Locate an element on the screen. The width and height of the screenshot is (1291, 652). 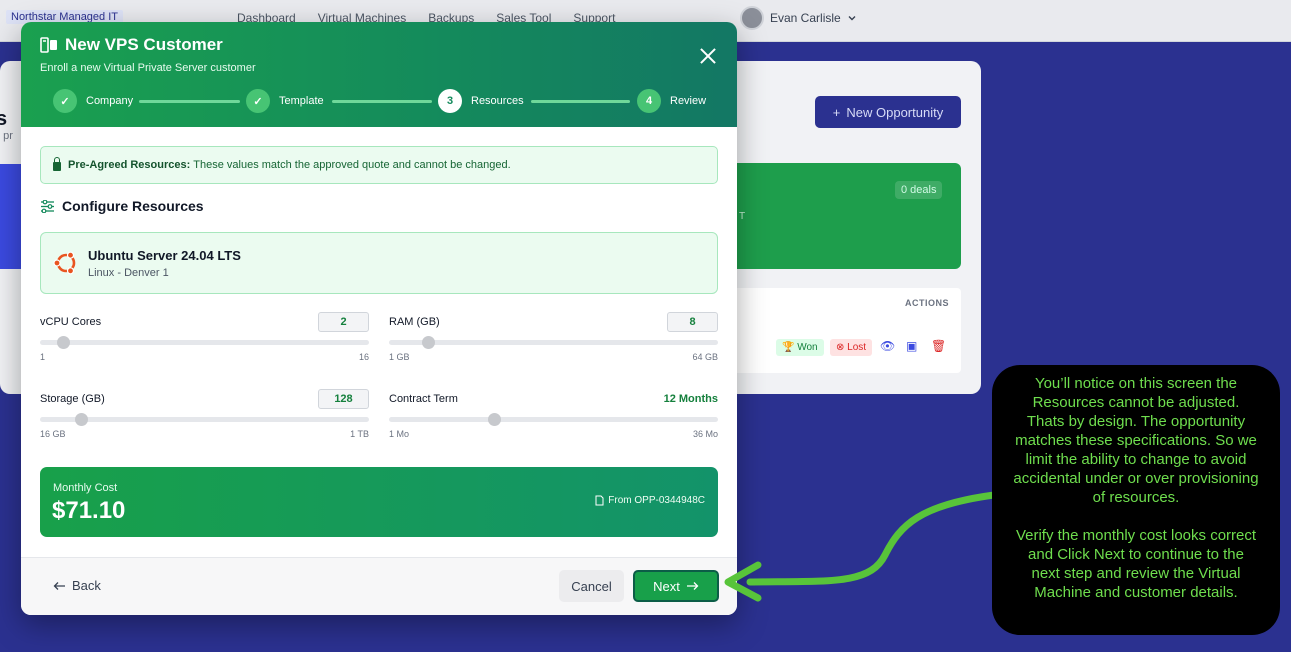
contract-term-label: Contract Term is located at coordinates (423, 399).